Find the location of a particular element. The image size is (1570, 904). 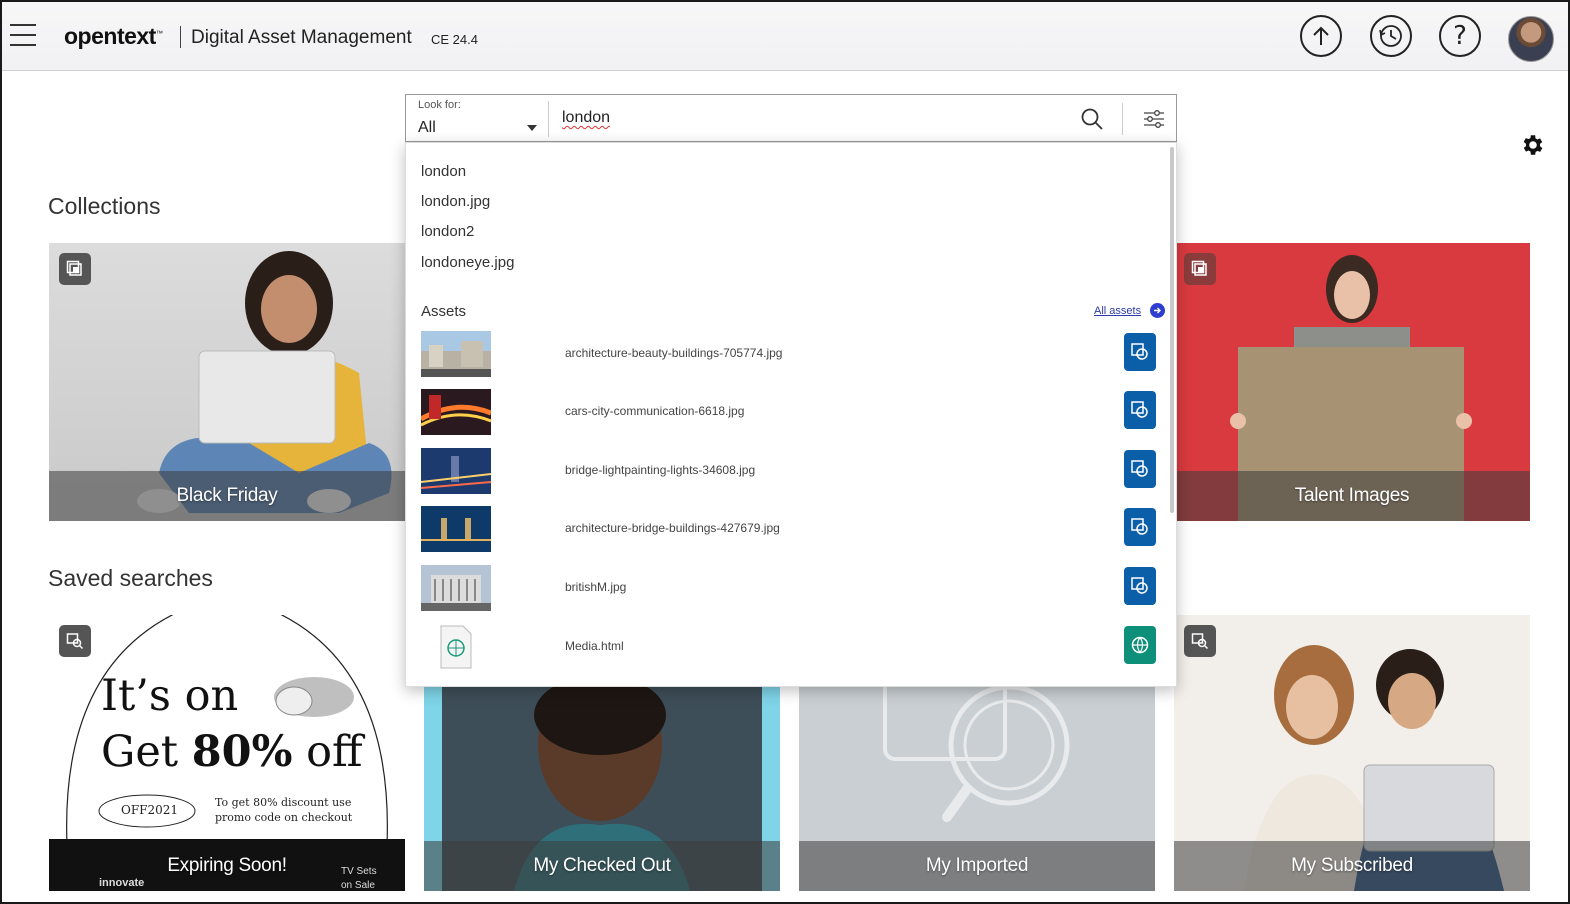

history-icon is located at coordinates (1390, 36).